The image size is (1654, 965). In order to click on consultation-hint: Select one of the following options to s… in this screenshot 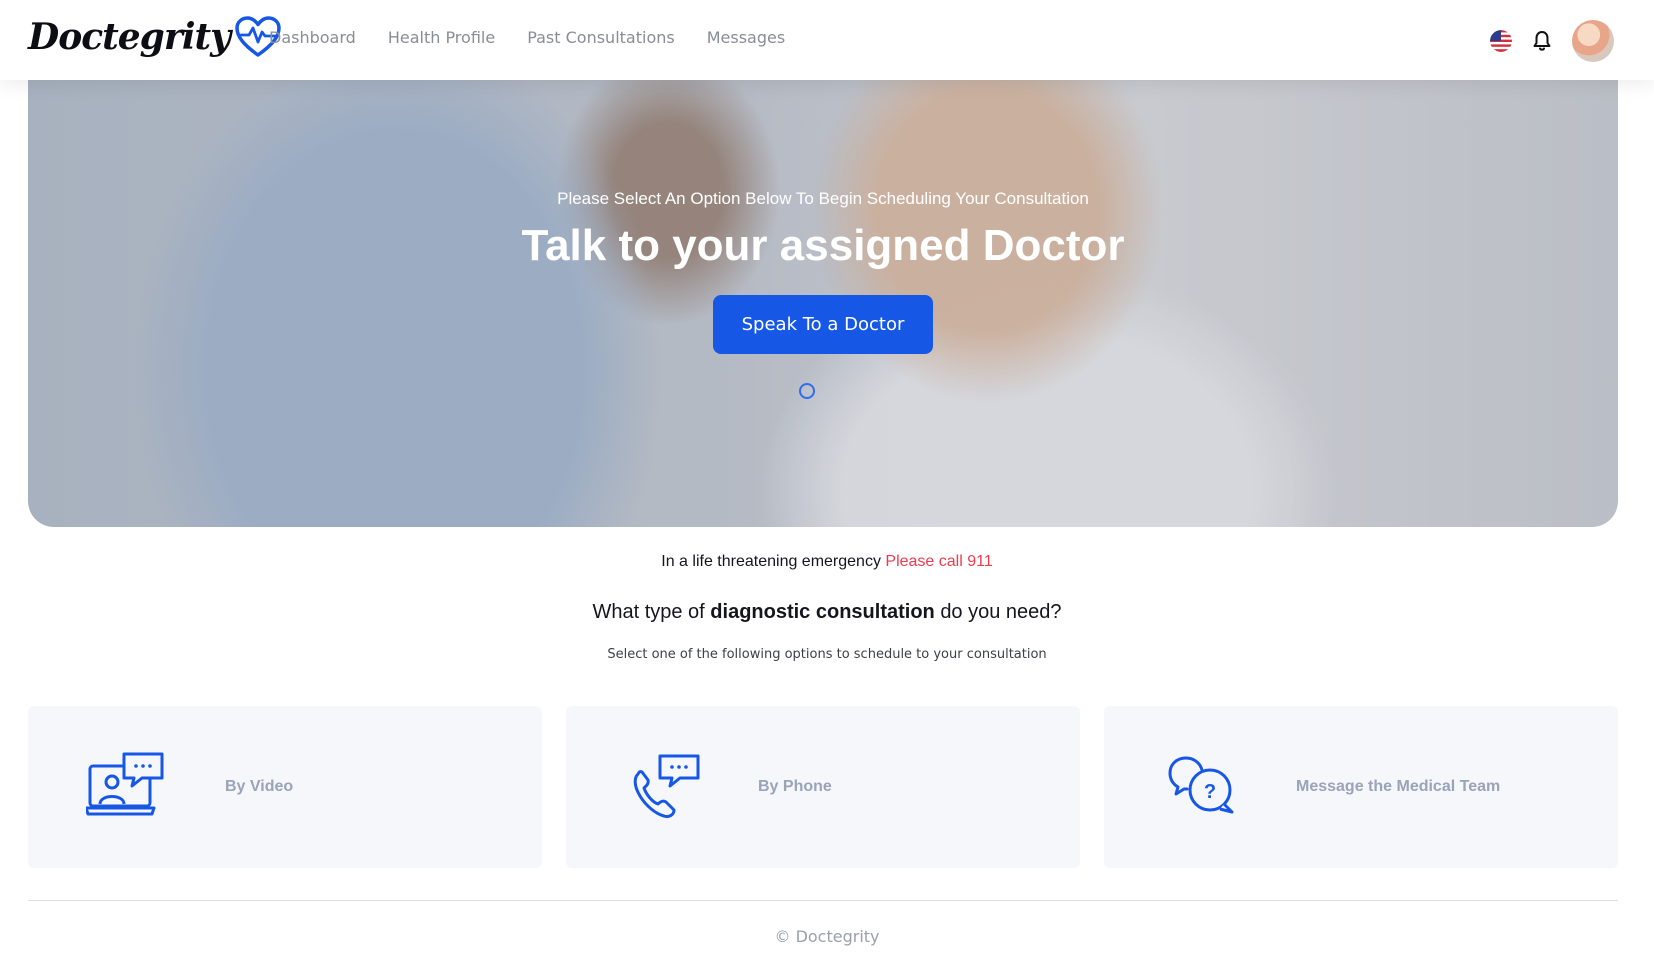, I will do `click(827, 654)`.